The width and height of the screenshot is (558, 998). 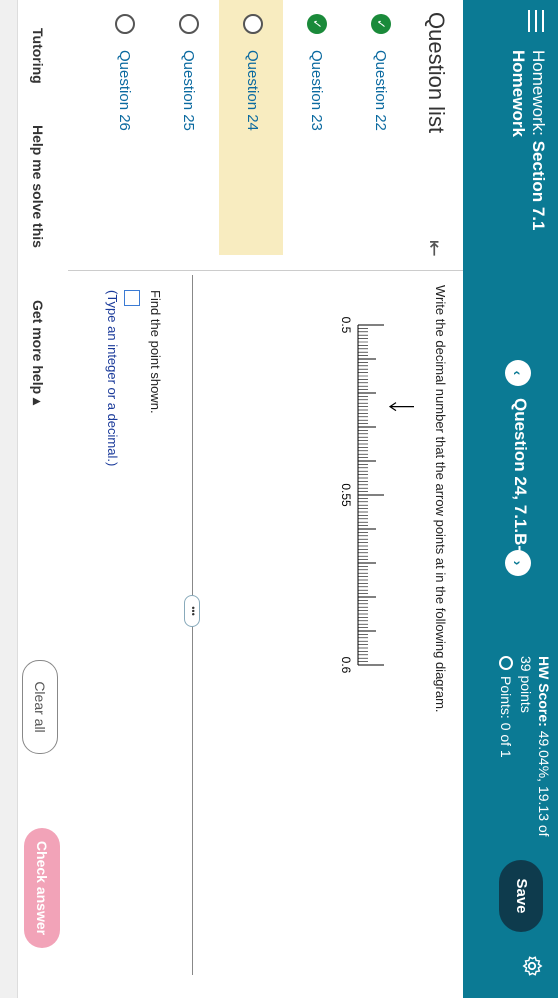 I want to click on title-section: Section 7.1, so click(x=538, y=185).